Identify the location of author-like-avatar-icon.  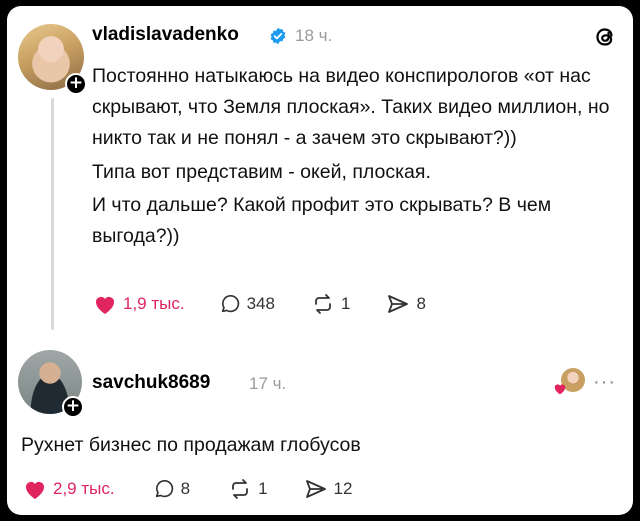
(569, 384).